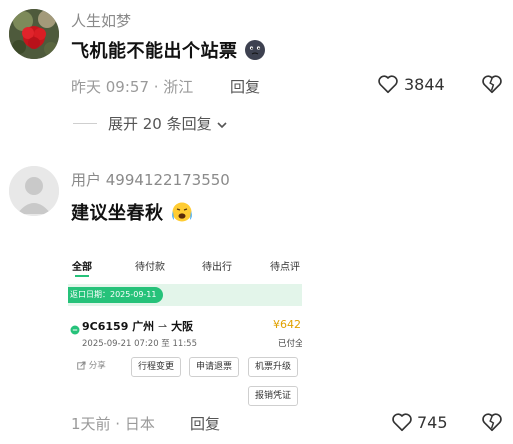  Describe the element at coordinates (273, 396) in the screenshot. I see `reimbursement-receipt-button: 报销凭证` at that location.